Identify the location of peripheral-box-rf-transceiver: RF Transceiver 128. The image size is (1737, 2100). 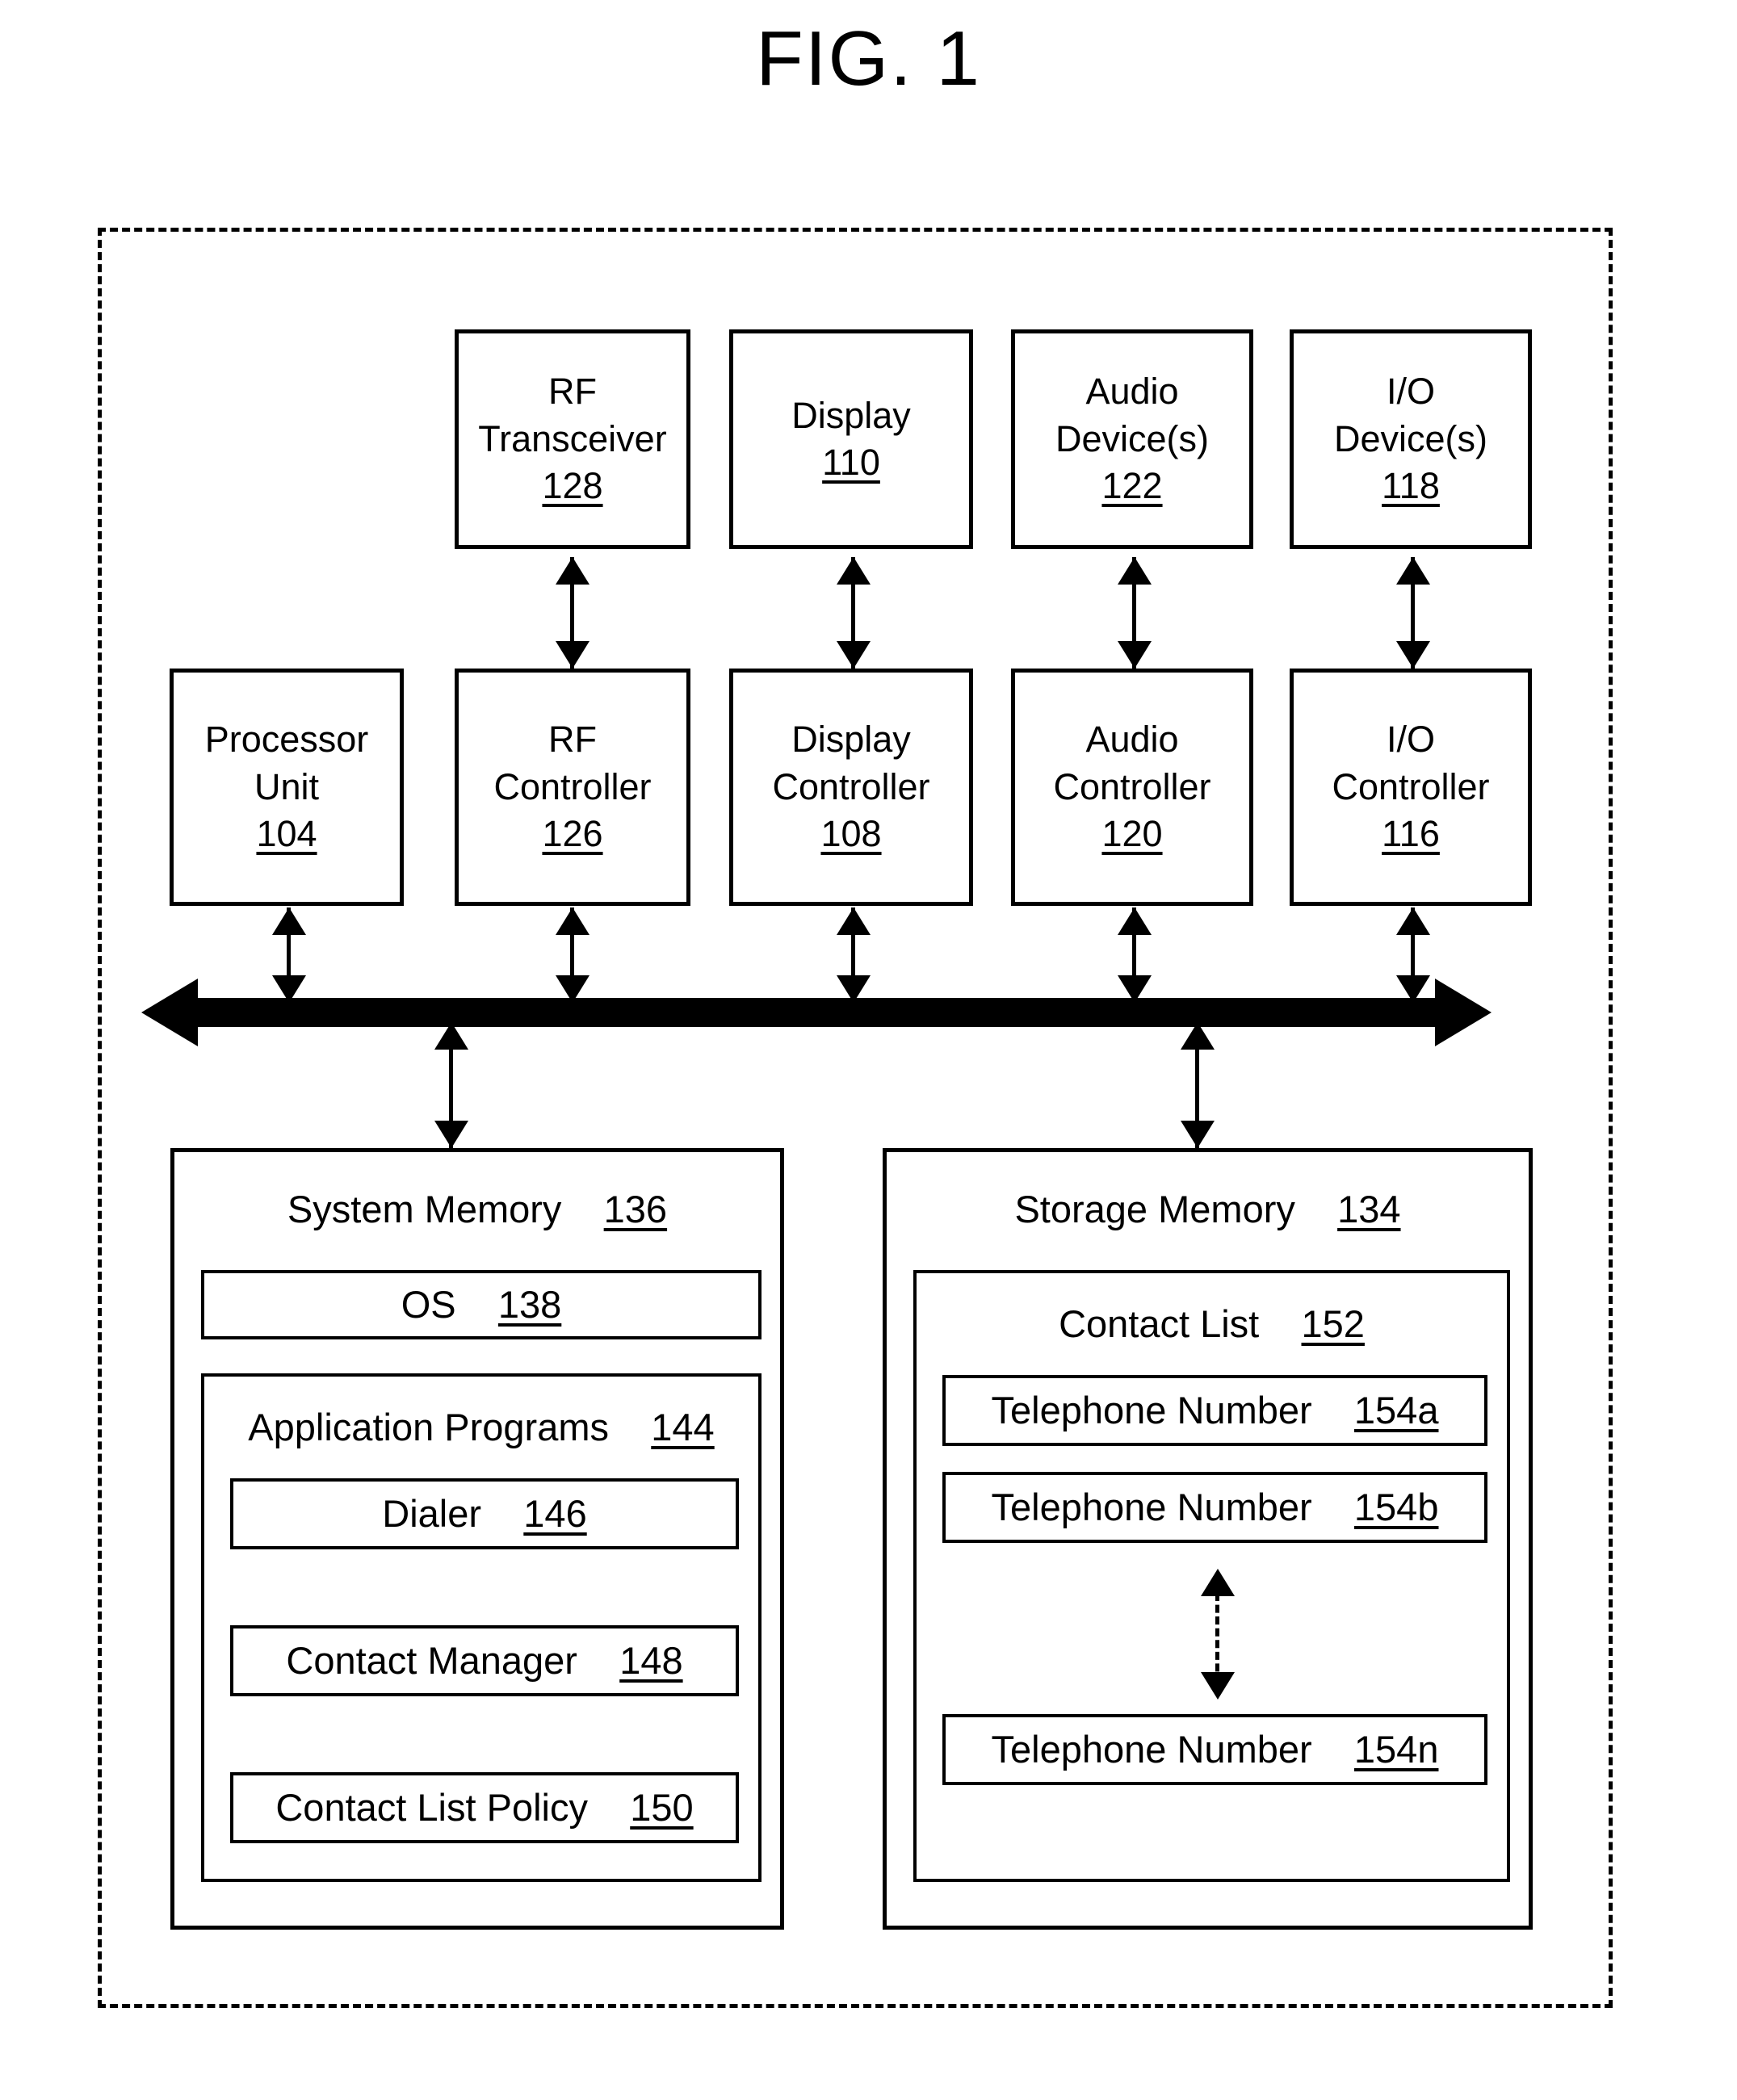
(572, 439).